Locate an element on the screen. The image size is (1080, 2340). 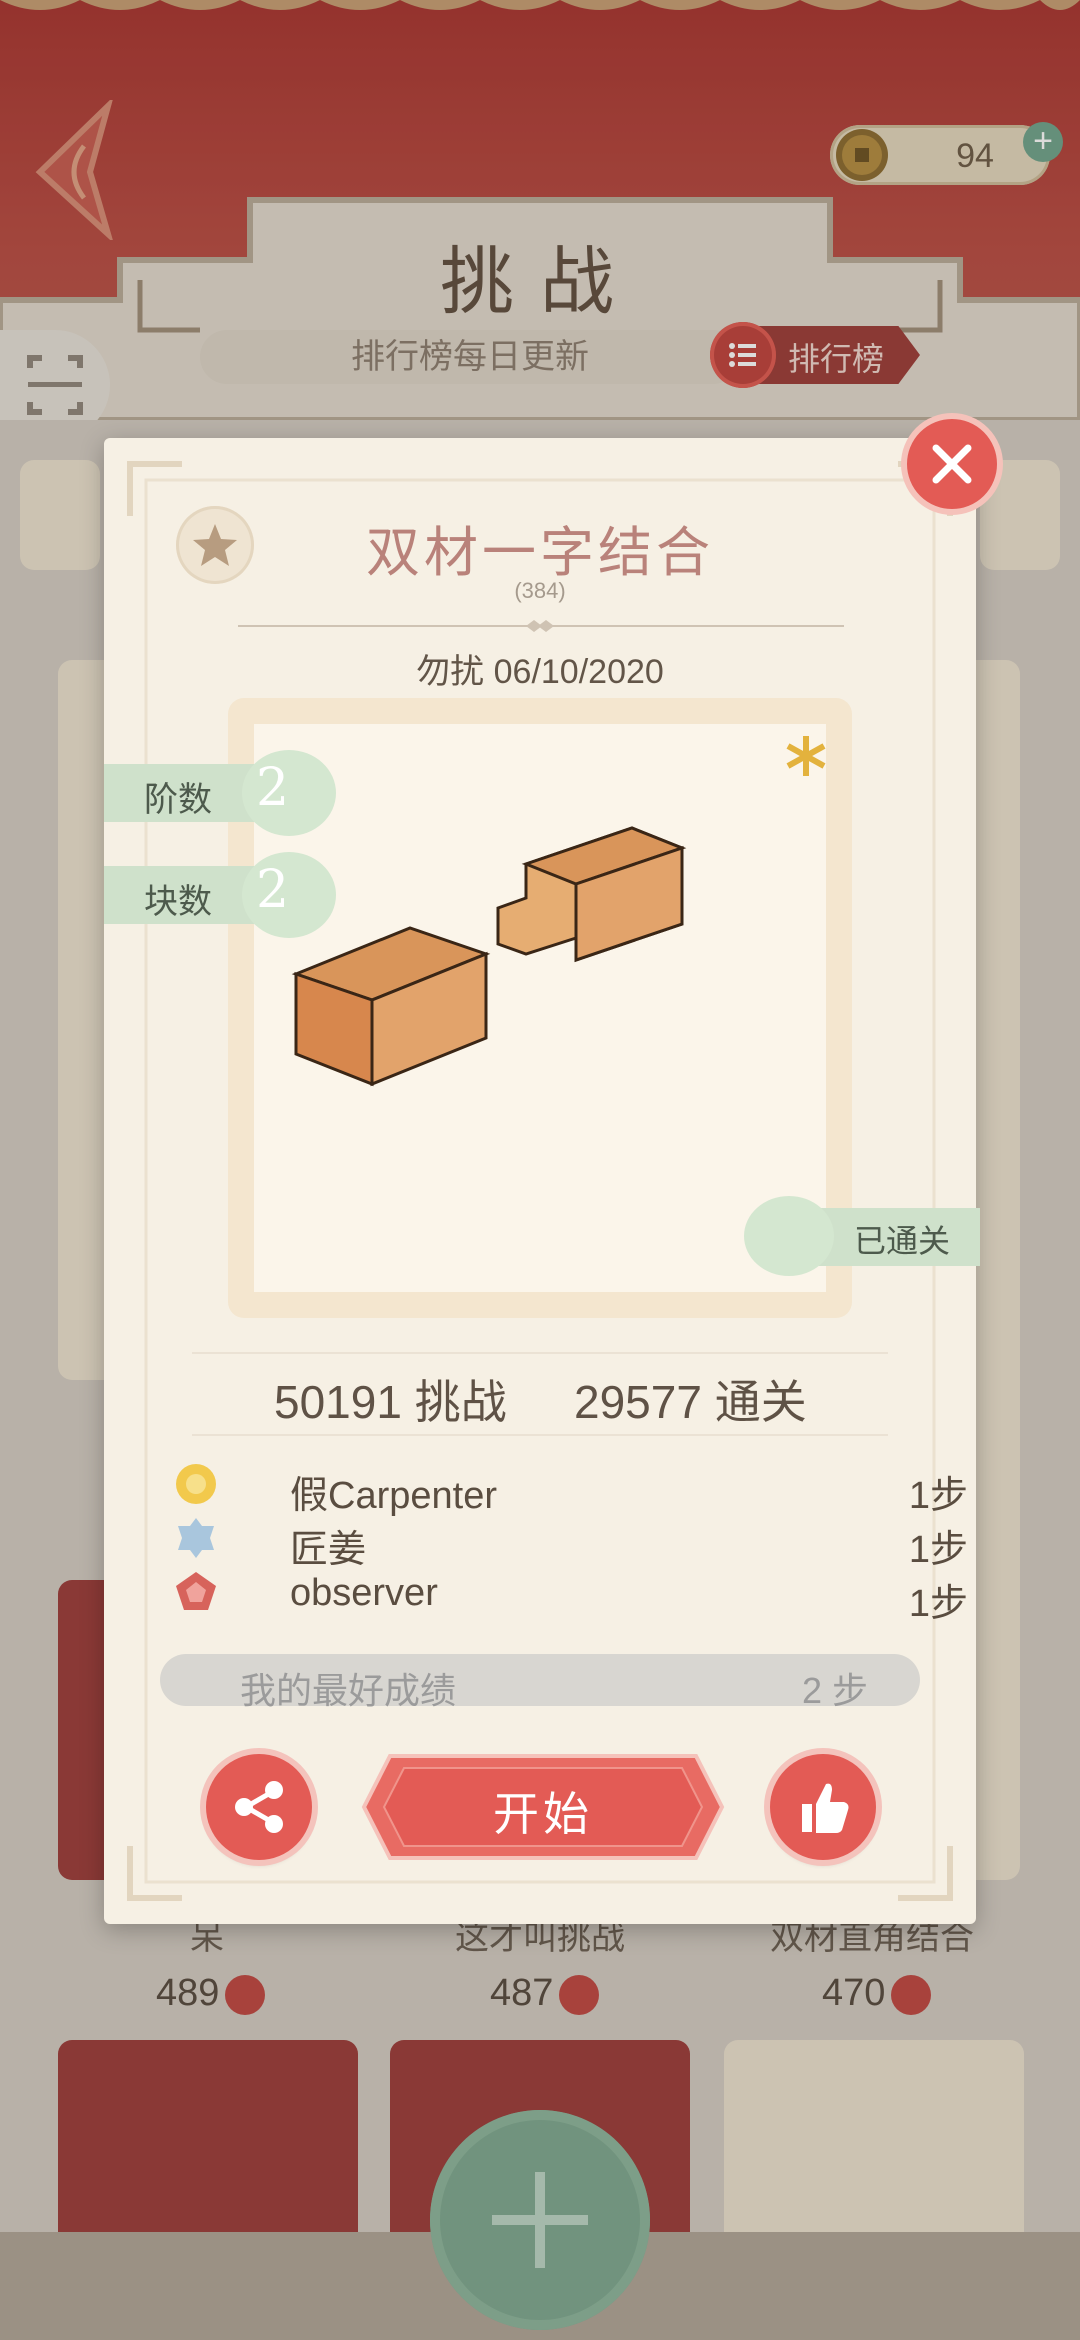
order-tag: 阶数 2 is located at coordinates (222, 793).